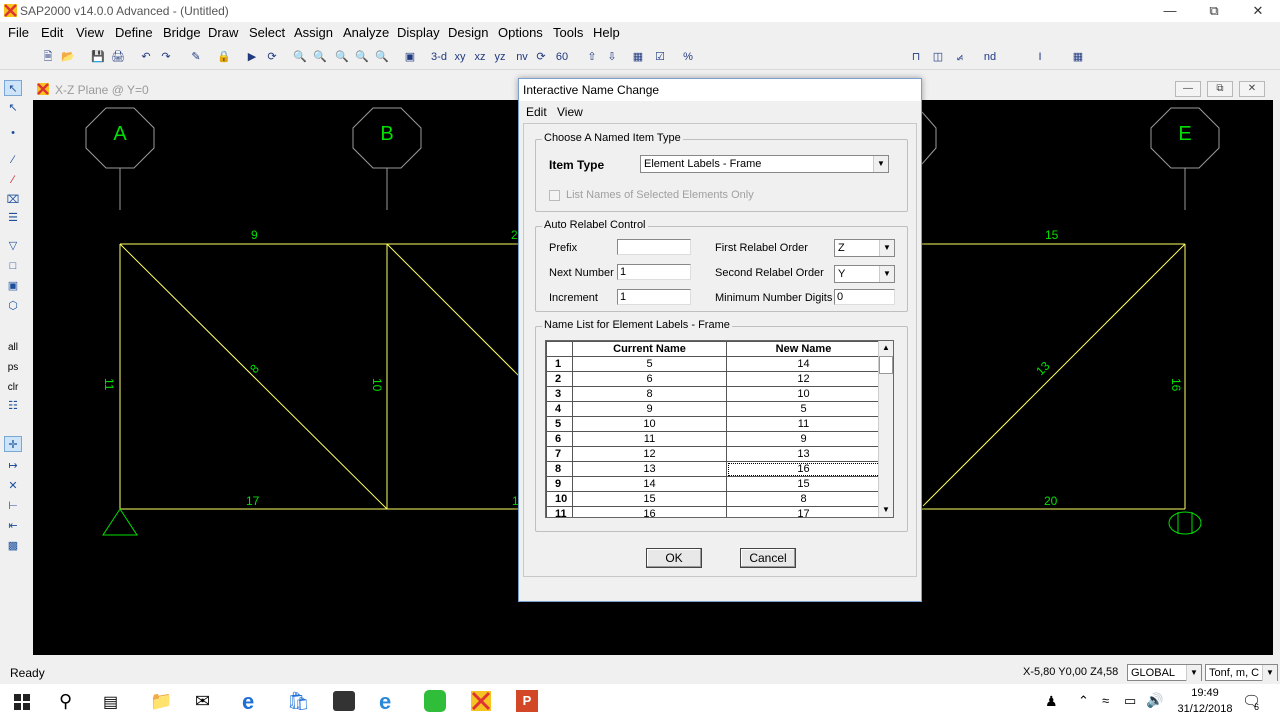 The width and height of the screenshot is (1280, 720). I want to click on braced-frame-icon: ⦯, so click(960, 57).